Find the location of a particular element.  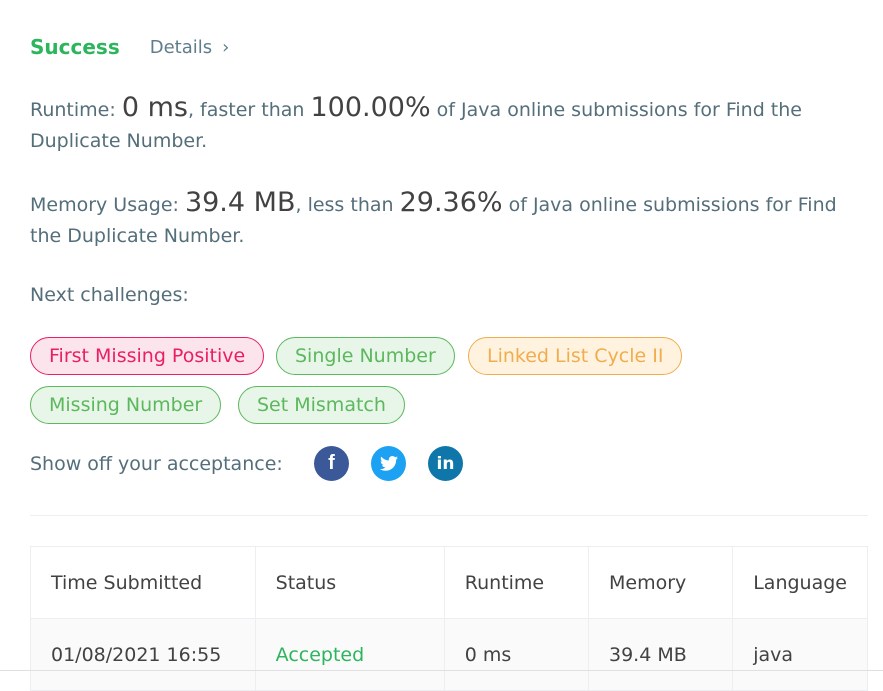

result-header: Success Details › is located at coordinates (129, 47).